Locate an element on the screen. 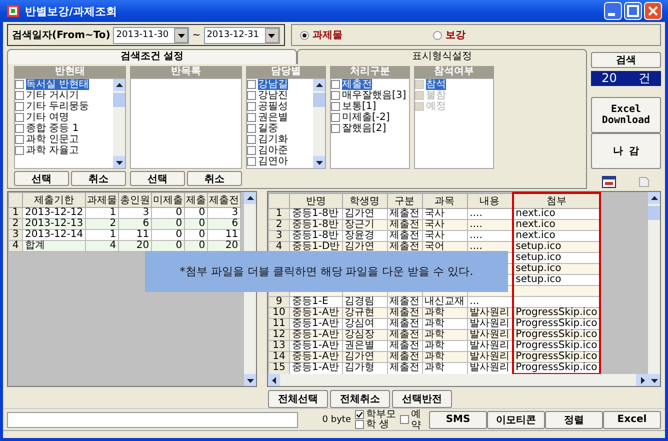  row-number: 11 is located at coordinates (279, 324).